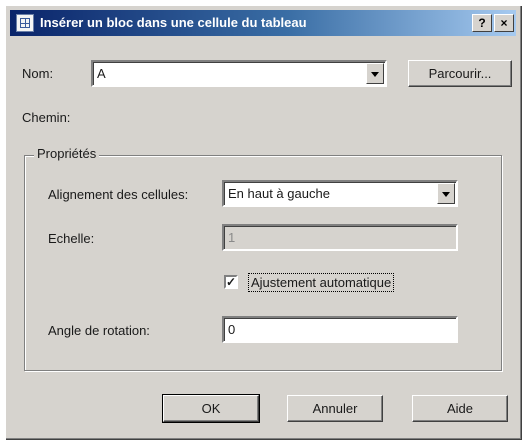  What do you see at coordinates (118, 194) in the screenshot?
I see `alignment-label: Alignement des cellules:` at bounding box center [118, 194].